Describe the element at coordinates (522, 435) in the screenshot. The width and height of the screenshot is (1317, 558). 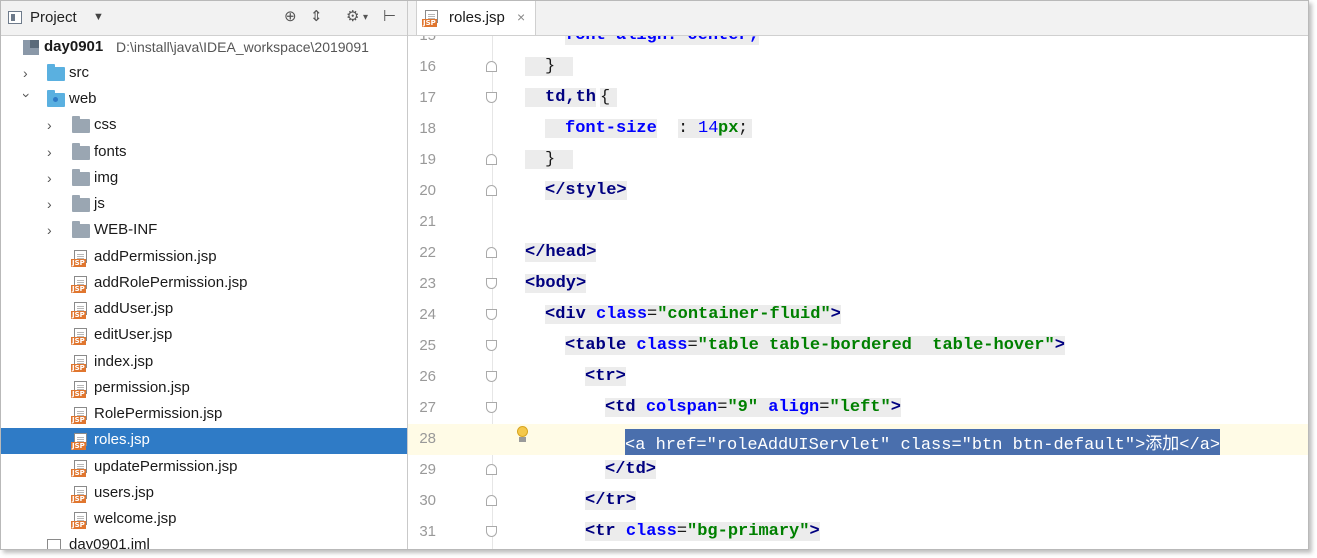
I see `lightbulb-icon` at that location.